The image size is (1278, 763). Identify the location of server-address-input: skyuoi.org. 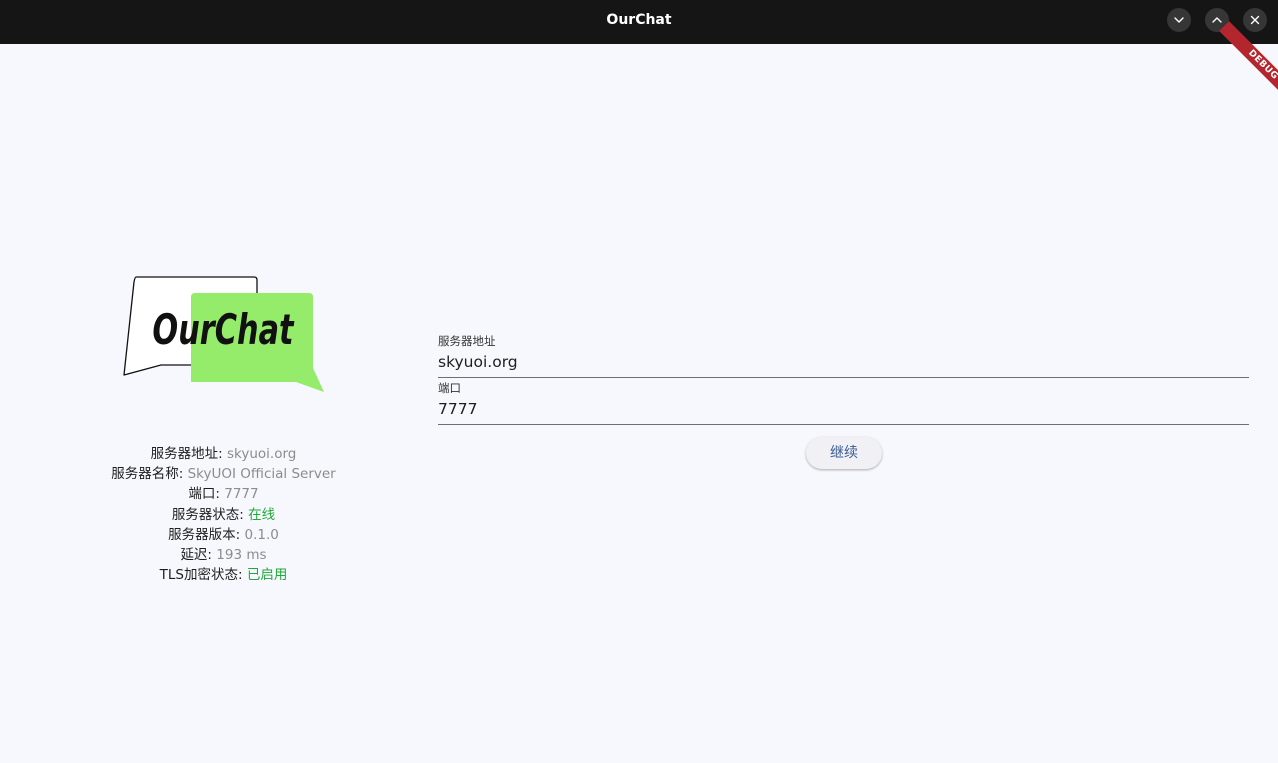
(843, 365).